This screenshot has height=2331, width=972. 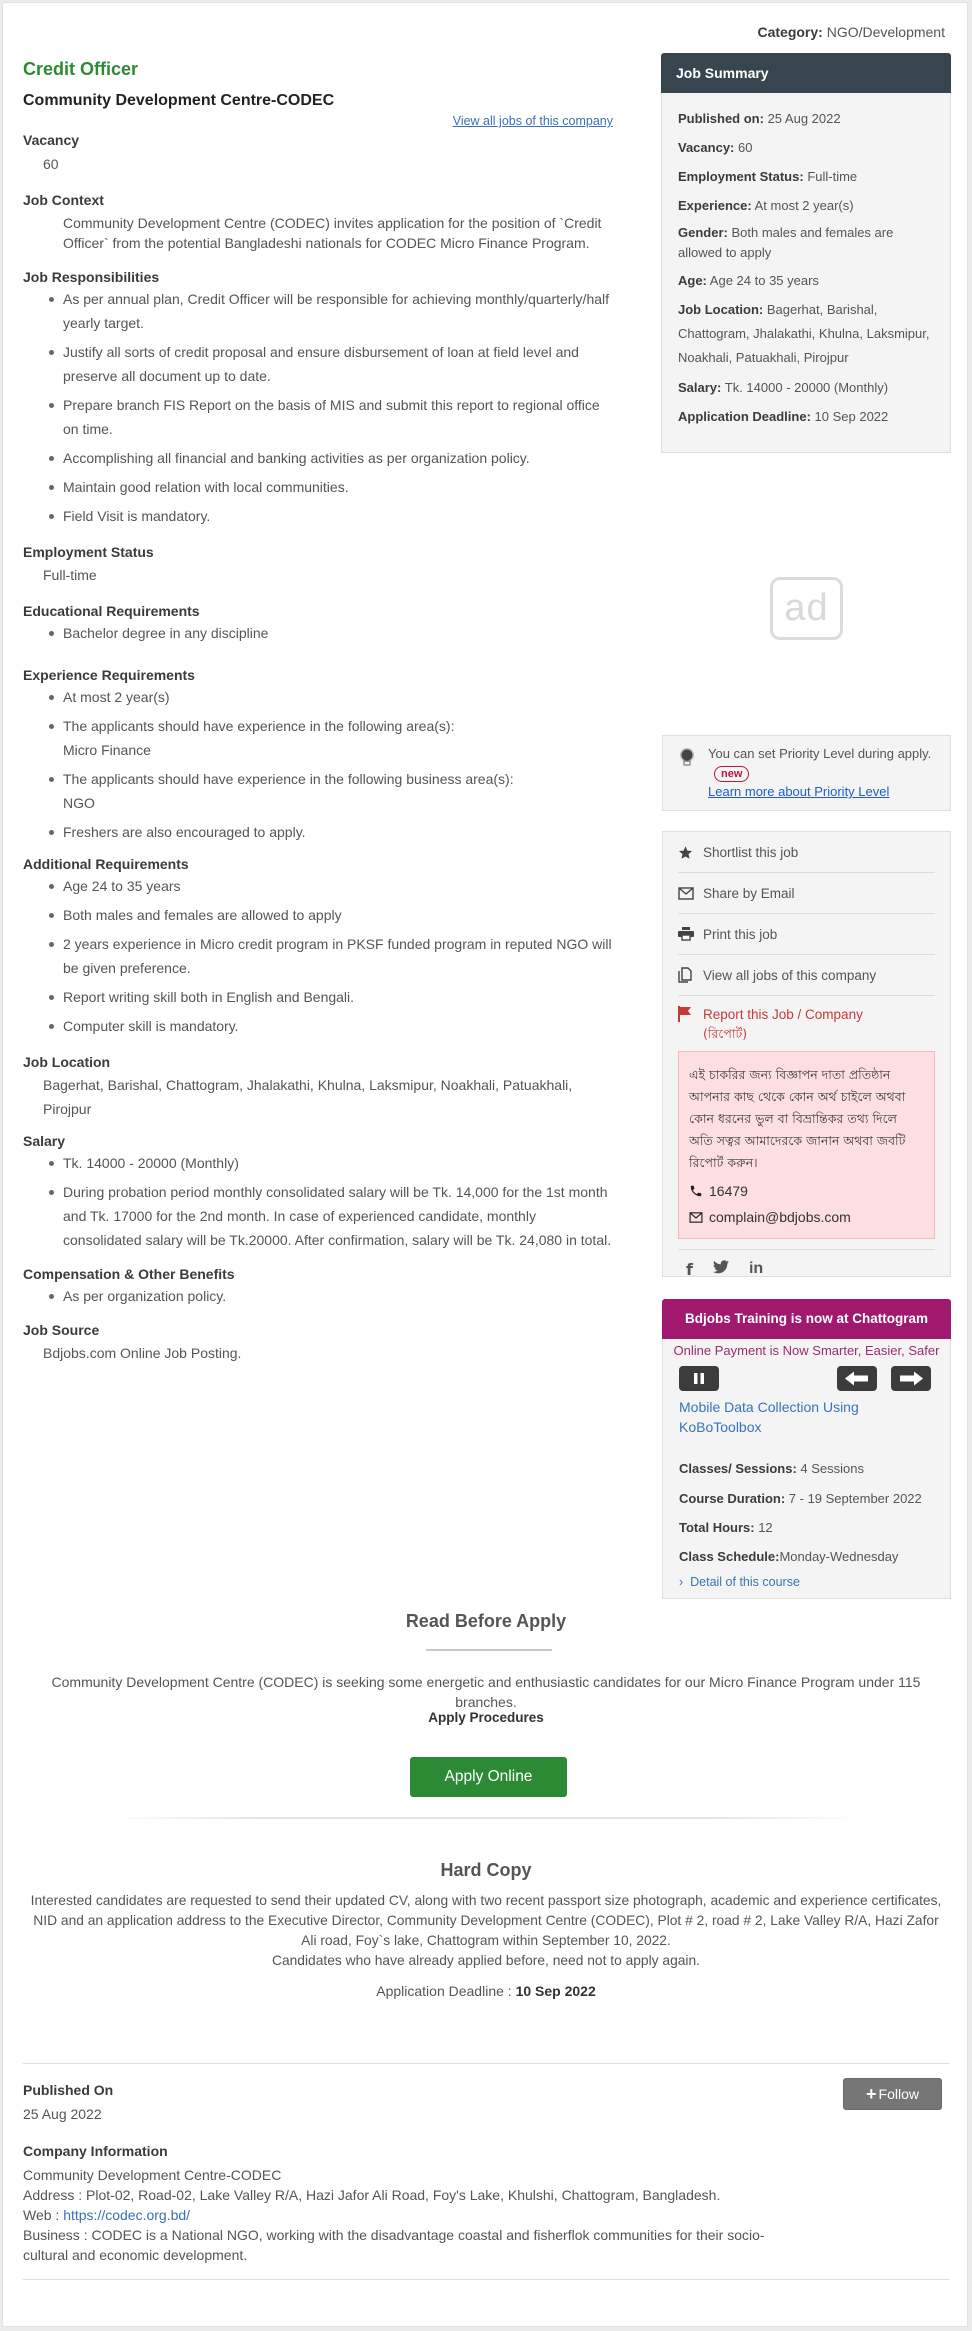 I want to click on social-share-row: f in, so click(x=806, y=1264).